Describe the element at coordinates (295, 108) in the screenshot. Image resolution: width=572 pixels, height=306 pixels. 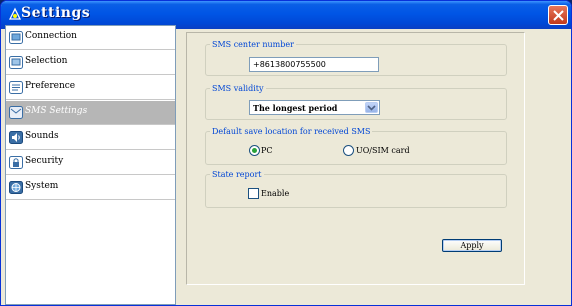
I see `sms-validity-value: The longest period` at that location.